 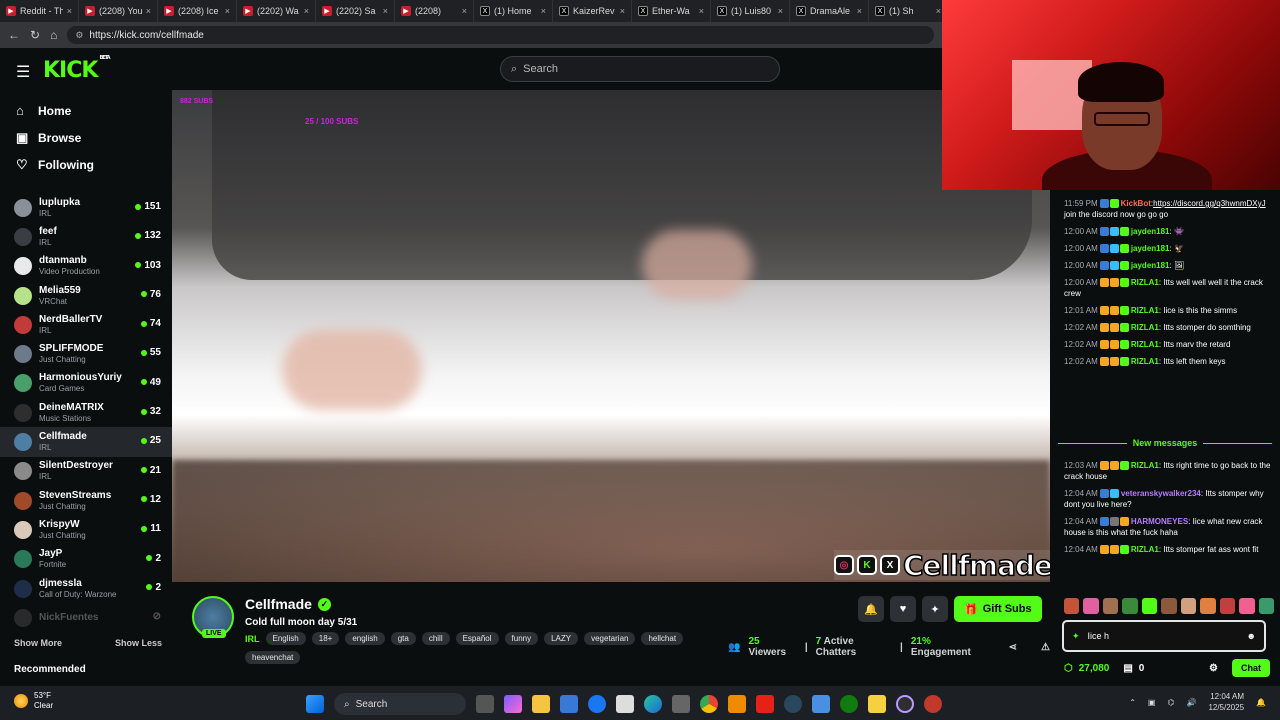 What do you see at coordinates (86, 266) in the screenshot?
I see `sidebar-channel: dtanmanb Video Production 103` at bounding box center [86, 266].